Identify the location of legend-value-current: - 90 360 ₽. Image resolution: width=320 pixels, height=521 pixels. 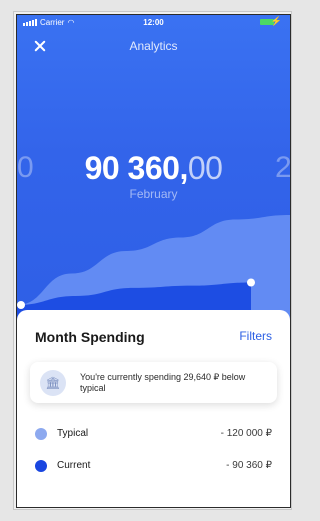
(249, 465).